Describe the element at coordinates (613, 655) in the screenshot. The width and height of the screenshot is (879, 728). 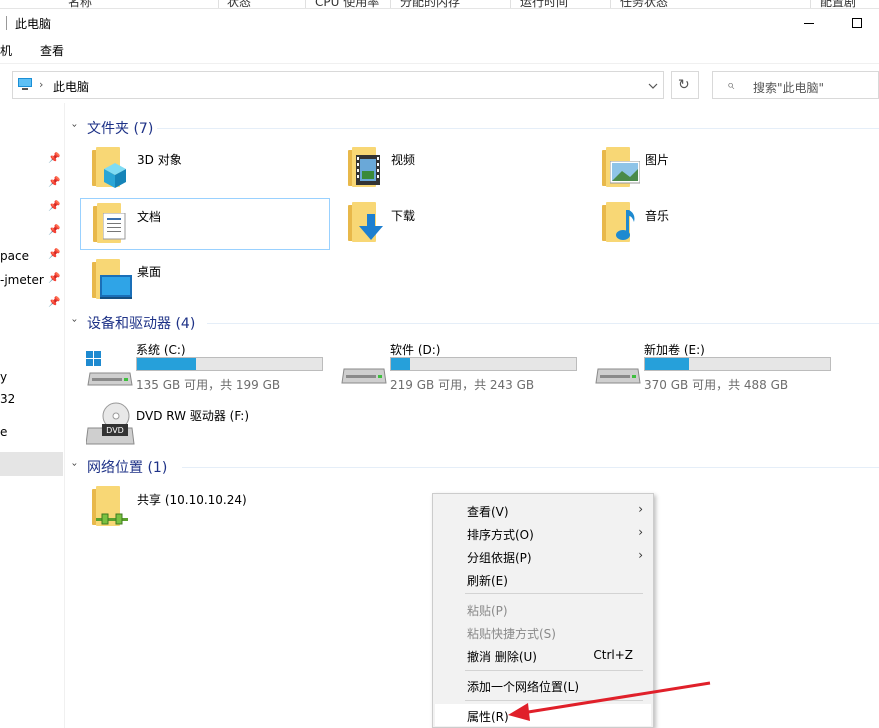
I see `menu-shortcut: Ctrl+Z` at that location.